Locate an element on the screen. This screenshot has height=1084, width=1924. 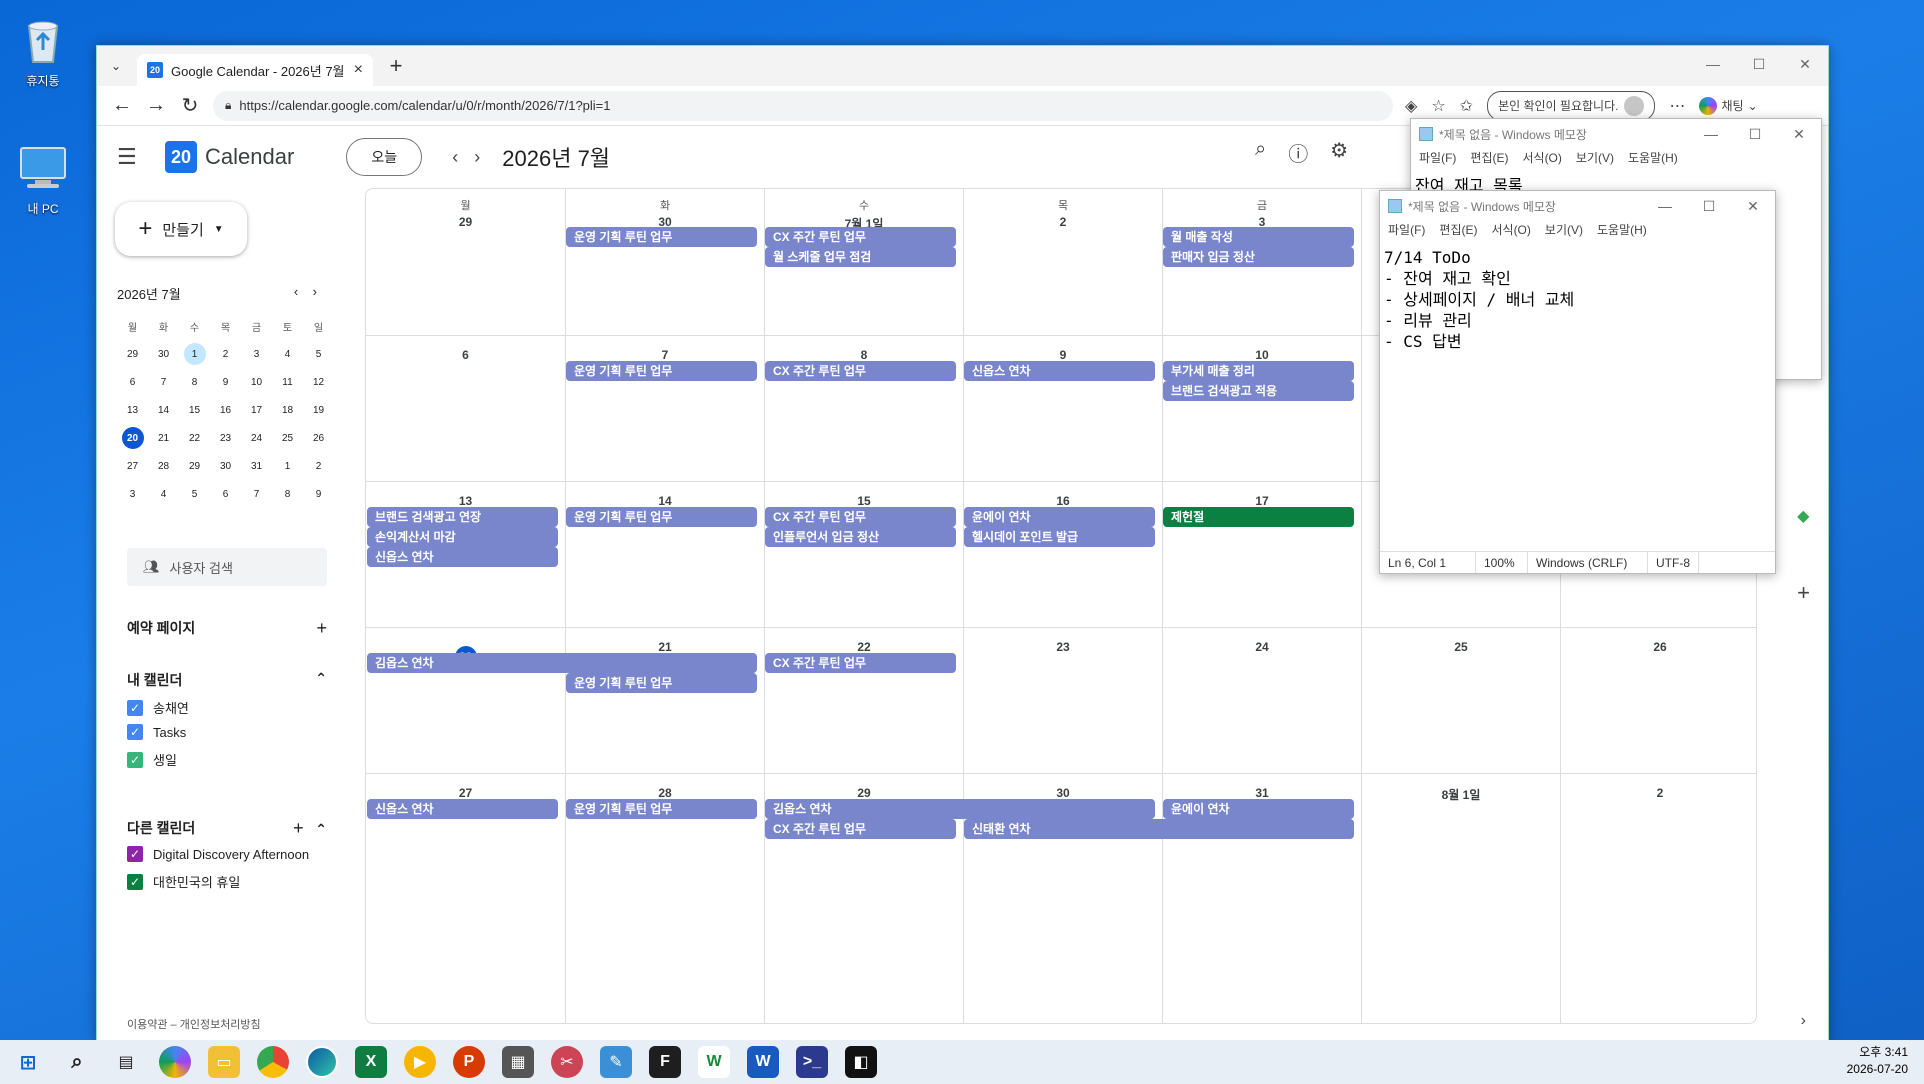
maximize-icon: ☐ is located at coordinates (1755, 134).